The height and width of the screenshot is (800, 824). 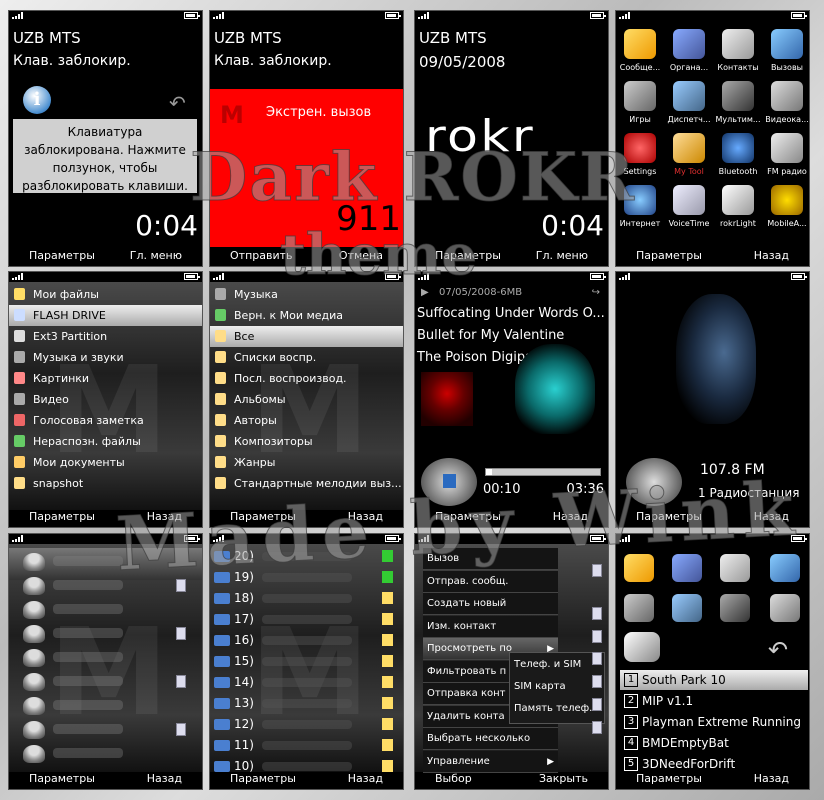 What do you see at coordinates (714, 680) in the screenshot?
I see `game-list-item: 1 South Park 10` at bounding box center [714, 680].